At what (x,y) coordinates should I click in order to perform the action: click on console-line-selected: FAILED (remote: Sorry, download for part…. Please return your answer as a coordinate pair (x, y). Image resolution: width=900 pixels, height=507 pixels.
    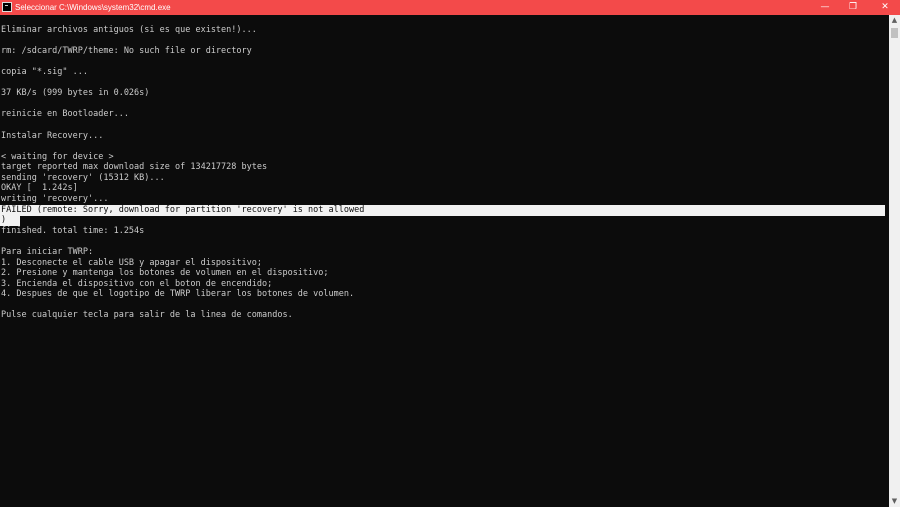
    Looking at the image, I should click on (442, 210).